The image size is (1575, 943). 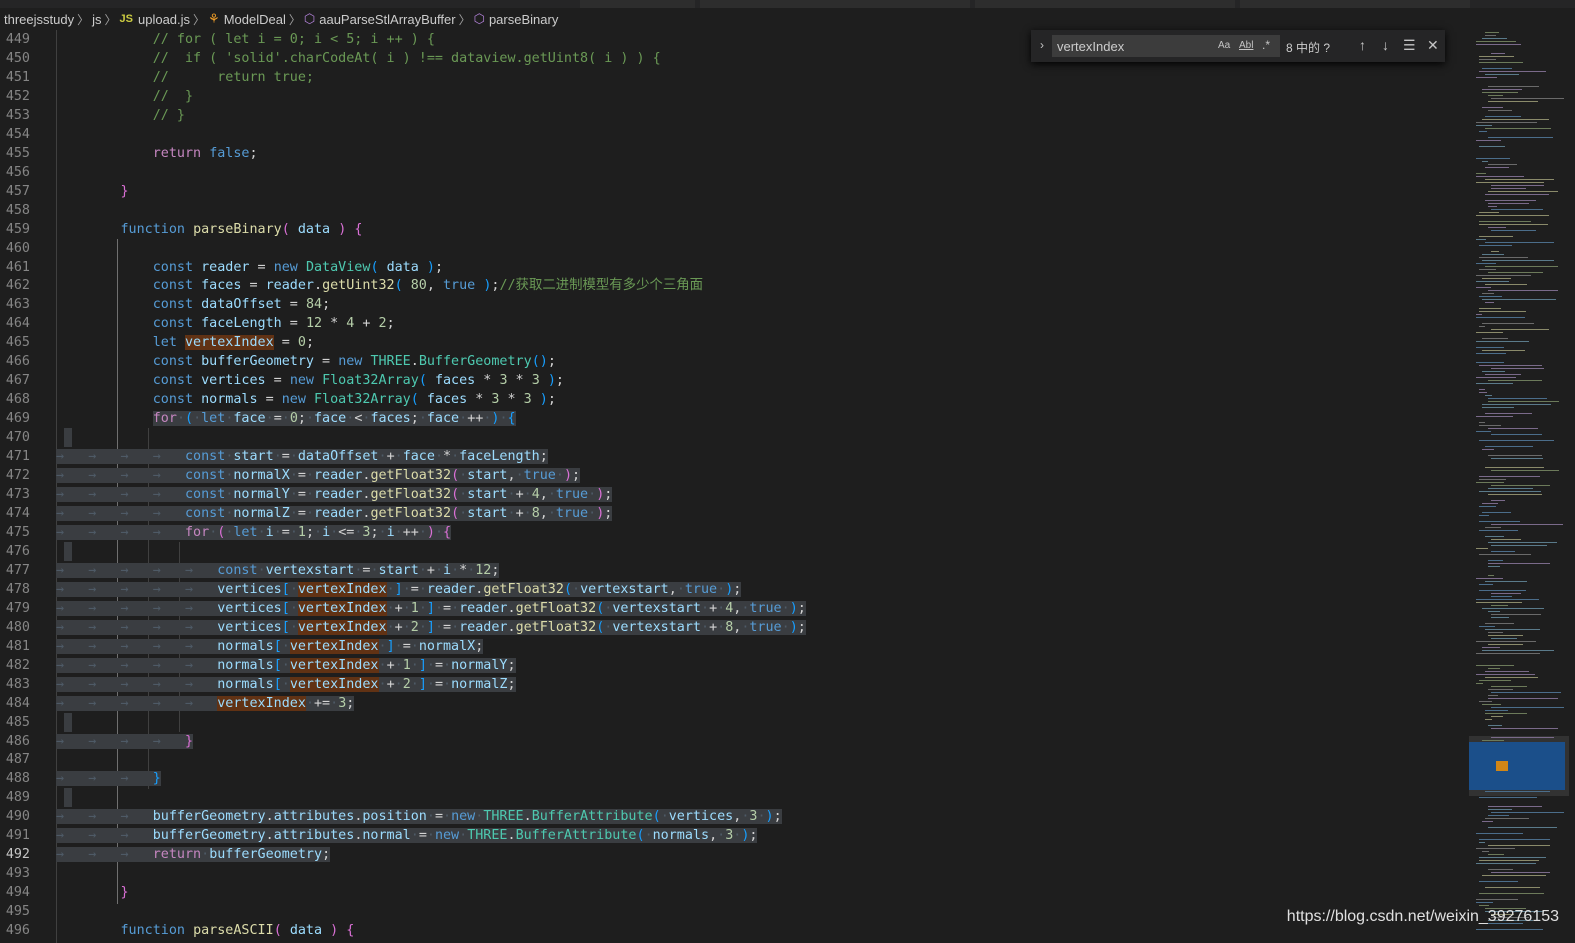 I want to click on code-line: 486 → → → → }, so click(x=733, y=741).